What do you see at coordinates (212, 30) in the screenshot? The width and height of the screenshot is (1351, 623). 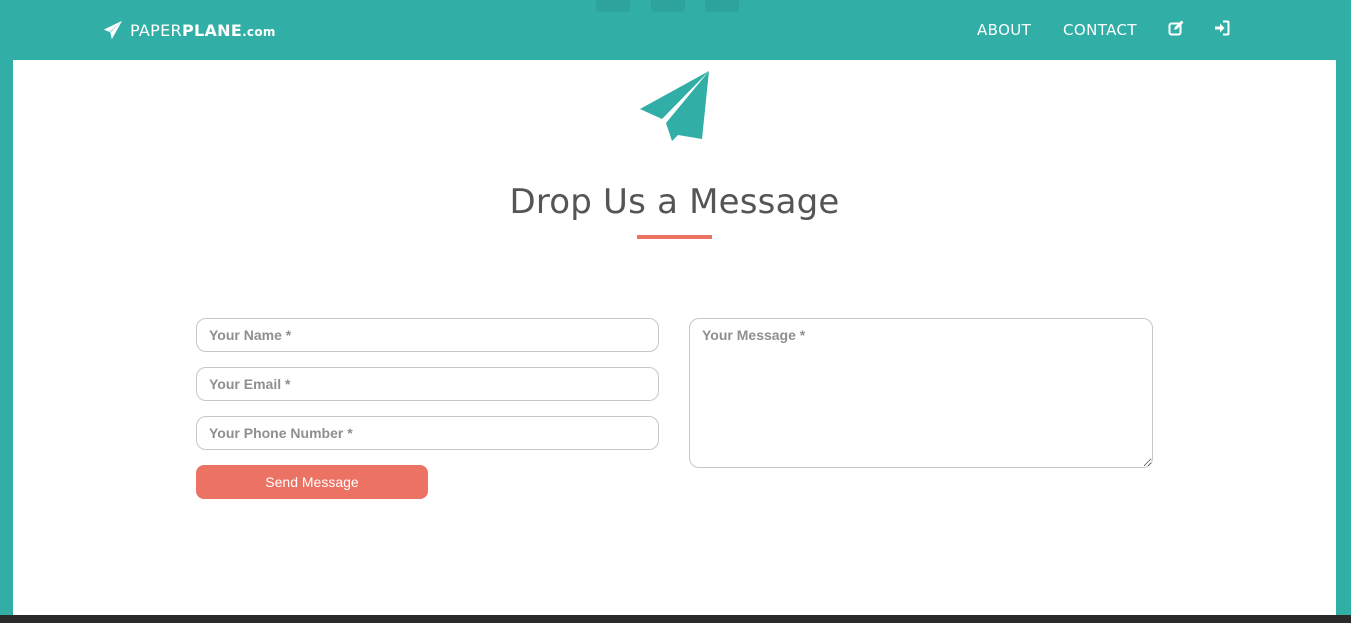 I see `brand-name-bold: PLANE` at bounding box center [212, 30].